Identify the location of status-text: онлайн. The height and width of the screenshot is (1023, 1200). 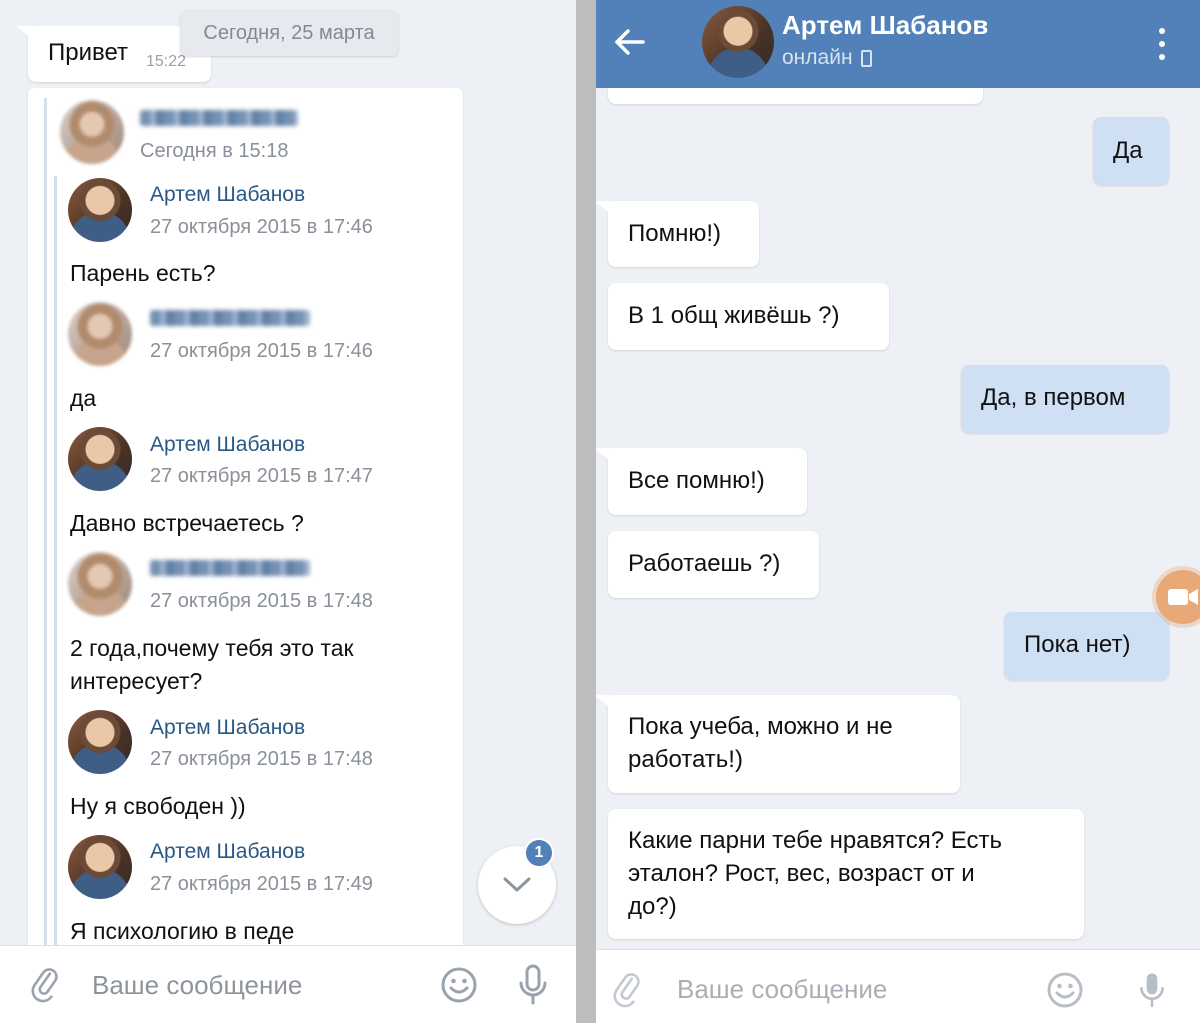
(817, 57).